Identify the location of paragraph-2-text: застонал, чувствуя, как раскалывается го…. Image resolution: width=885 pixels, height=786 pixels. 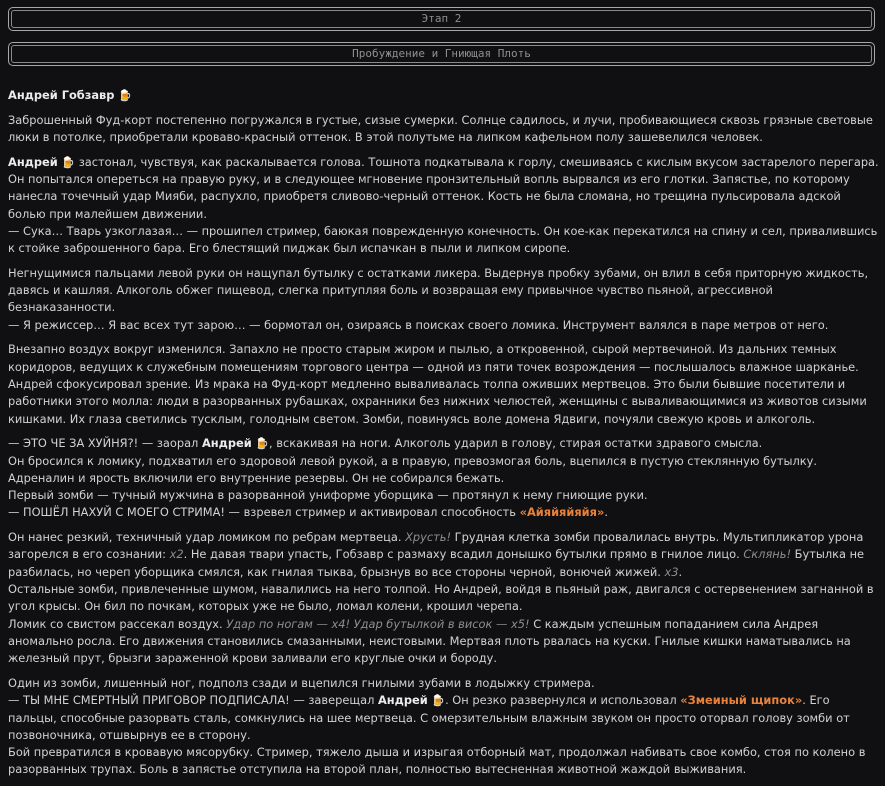
(443, 187).